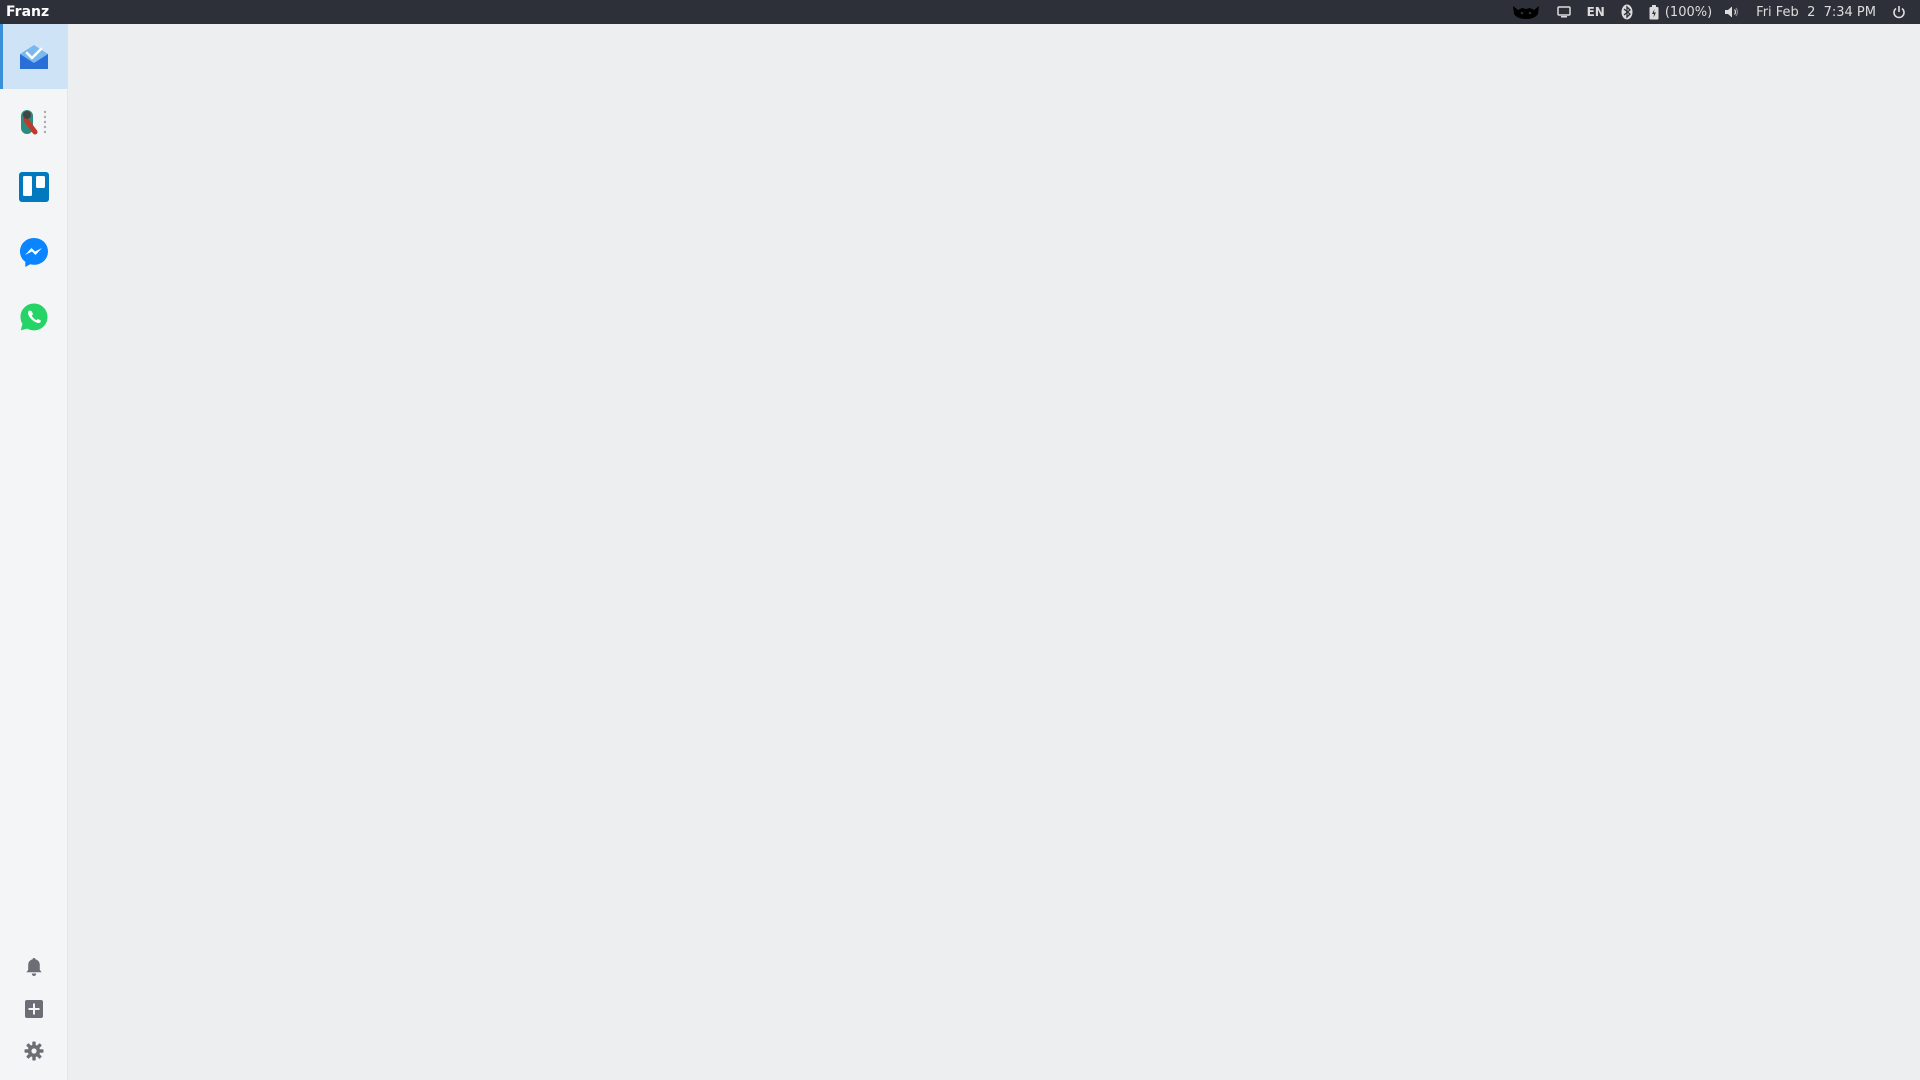 Image resolution: width=1920 pixels, height=1080 pixels. I want to click on battery-icon, so click(1654, 11).